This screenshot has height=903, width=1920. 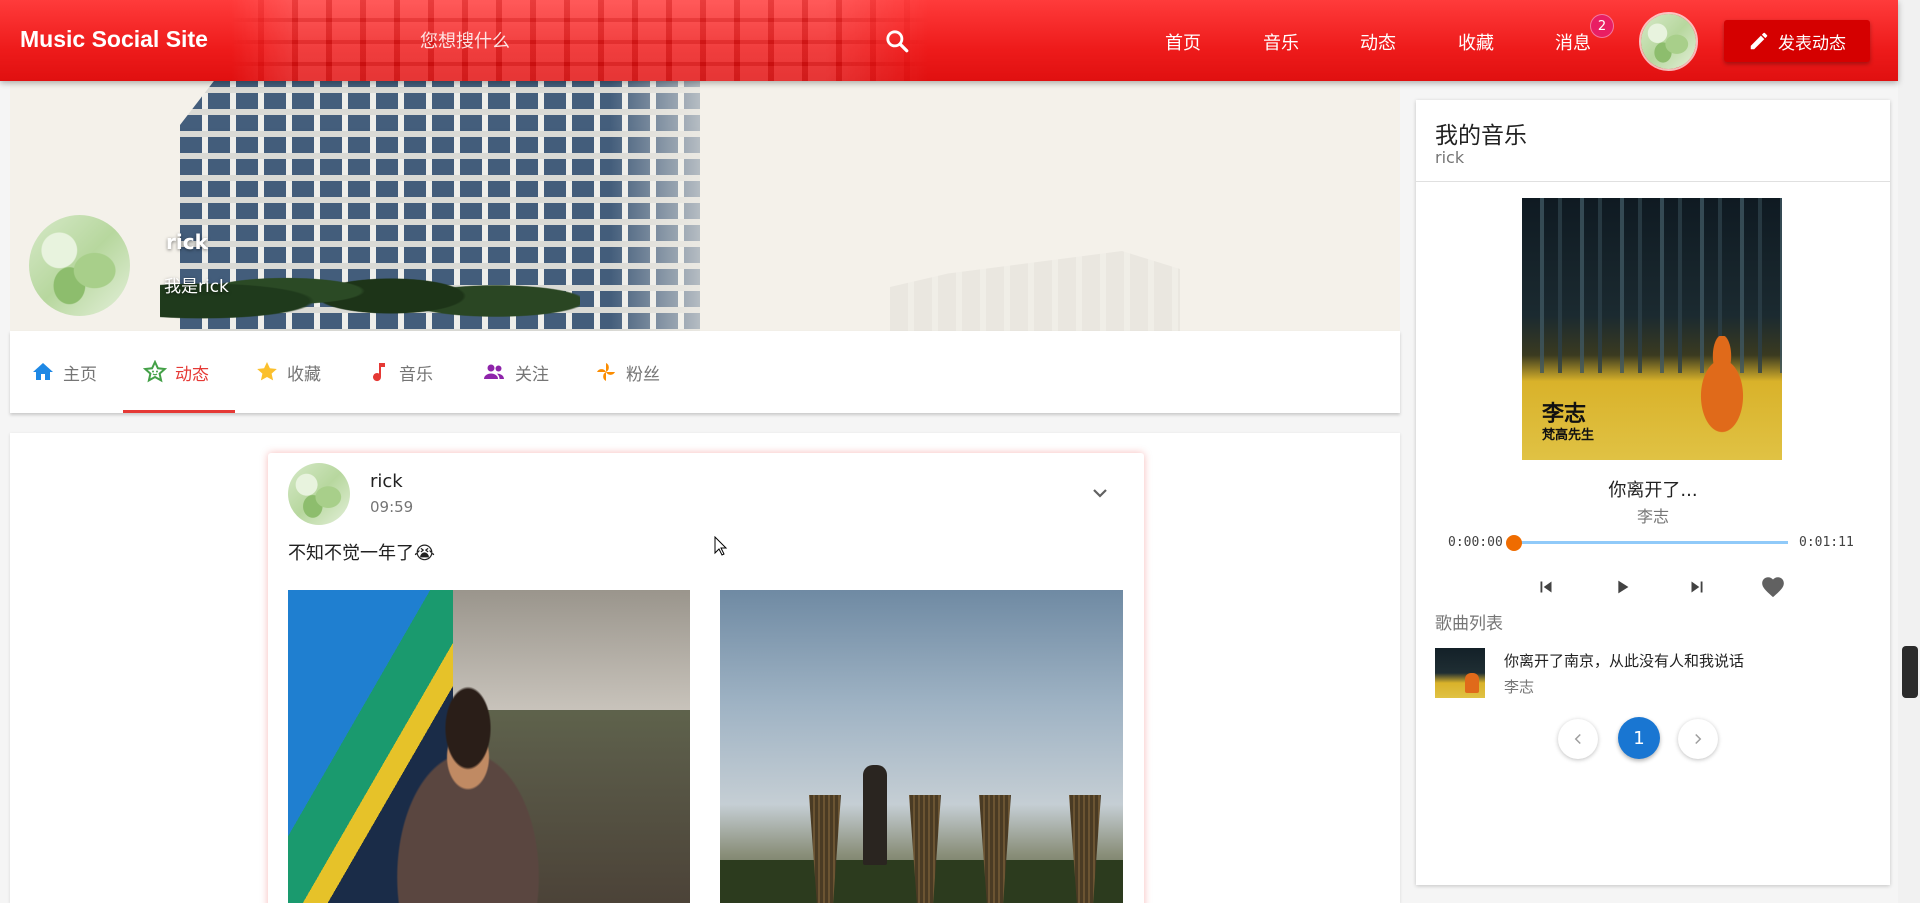 What do you see at coordinates (1722, 386) in the screenshot?
I see `album-figure` at bounding box center [1722, 386].